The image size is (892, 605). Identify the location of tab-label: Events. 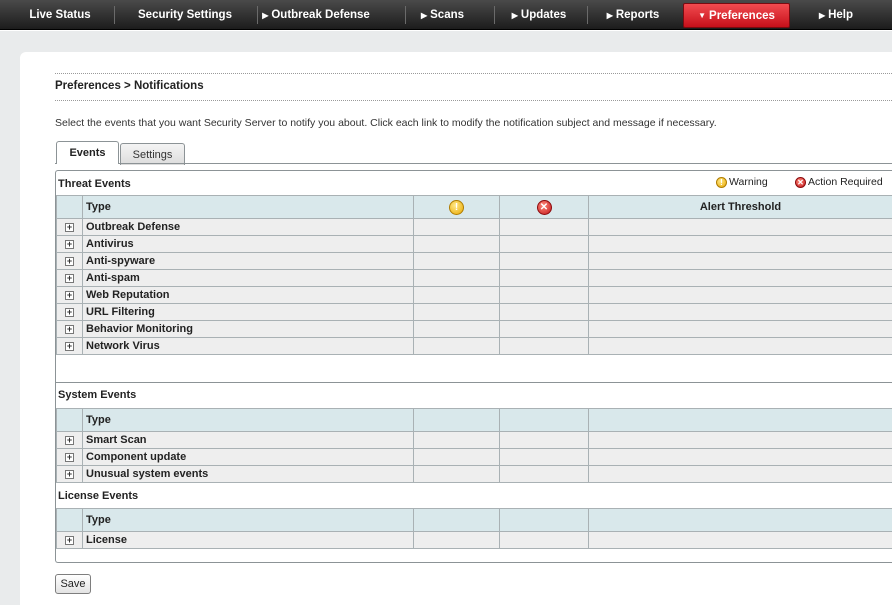
(87, 153).